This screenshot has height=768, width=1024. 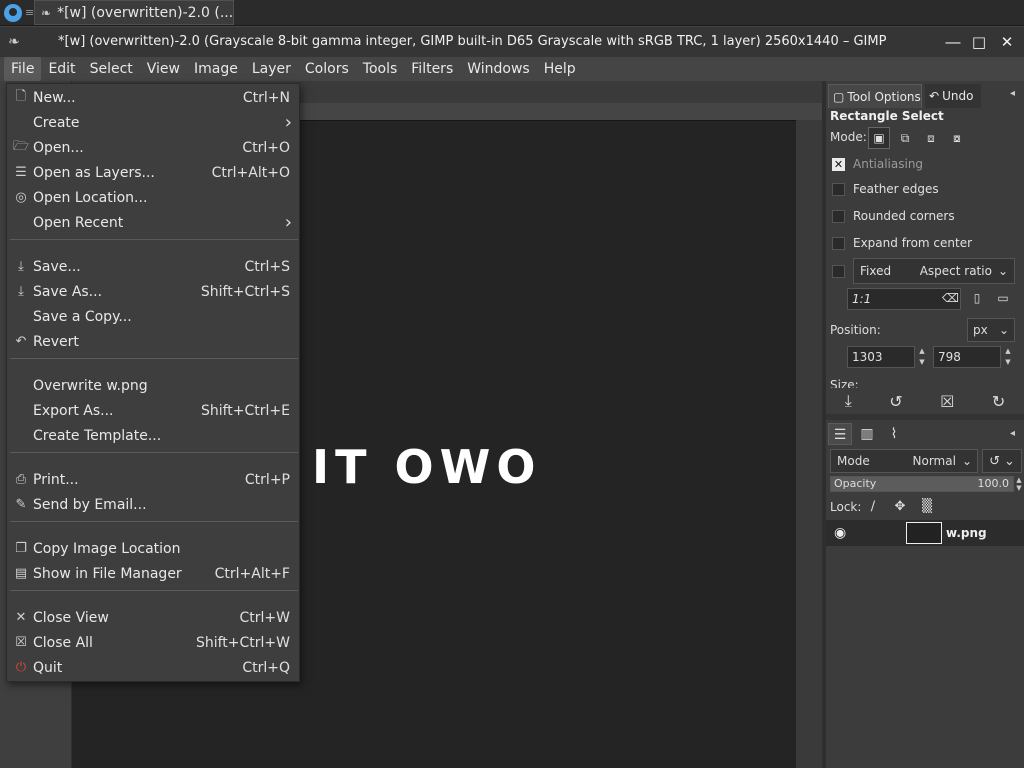 What do you see at coordinates (153, 617) in the screenshot?
I see `menu-item-close-view: ✕ Close View Ctrl+W` at bounding box center [153, 617].